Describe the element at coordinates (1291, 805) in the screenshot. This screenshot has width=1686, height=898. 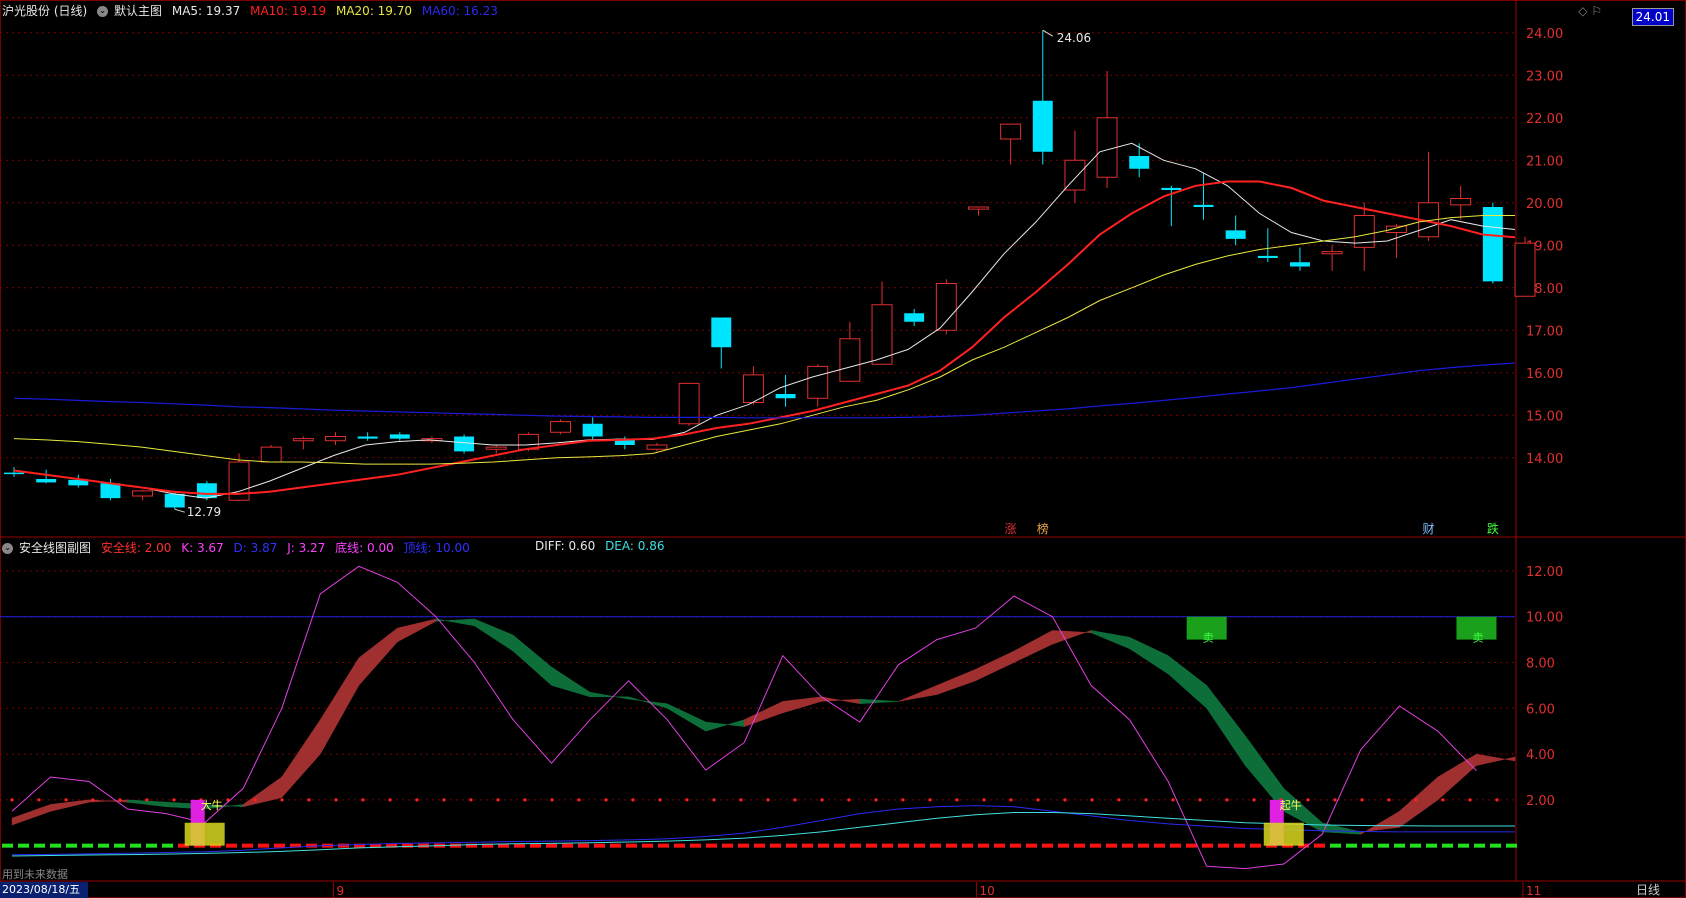
I see `buy-signal-label: 起牛` at that location.